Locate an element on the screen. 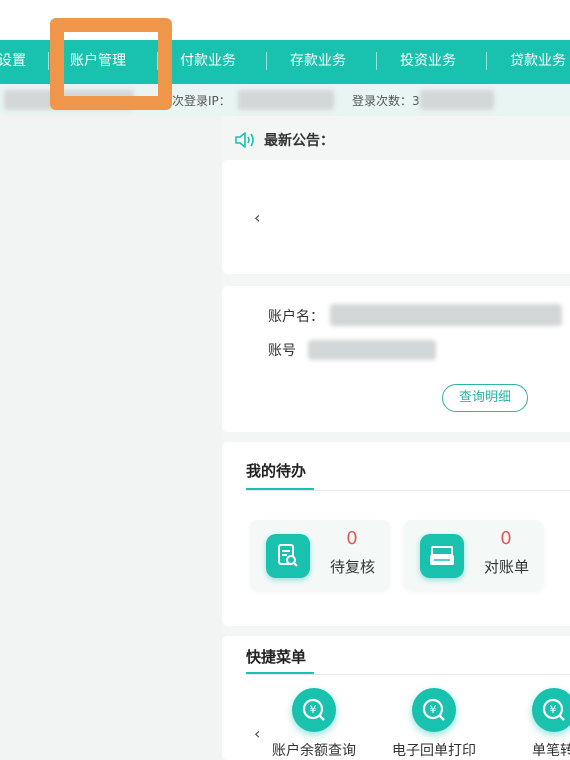 The width and height of the screenshot is (570, 760). statement-label: 对账单 is located at coordinates (507, 567).